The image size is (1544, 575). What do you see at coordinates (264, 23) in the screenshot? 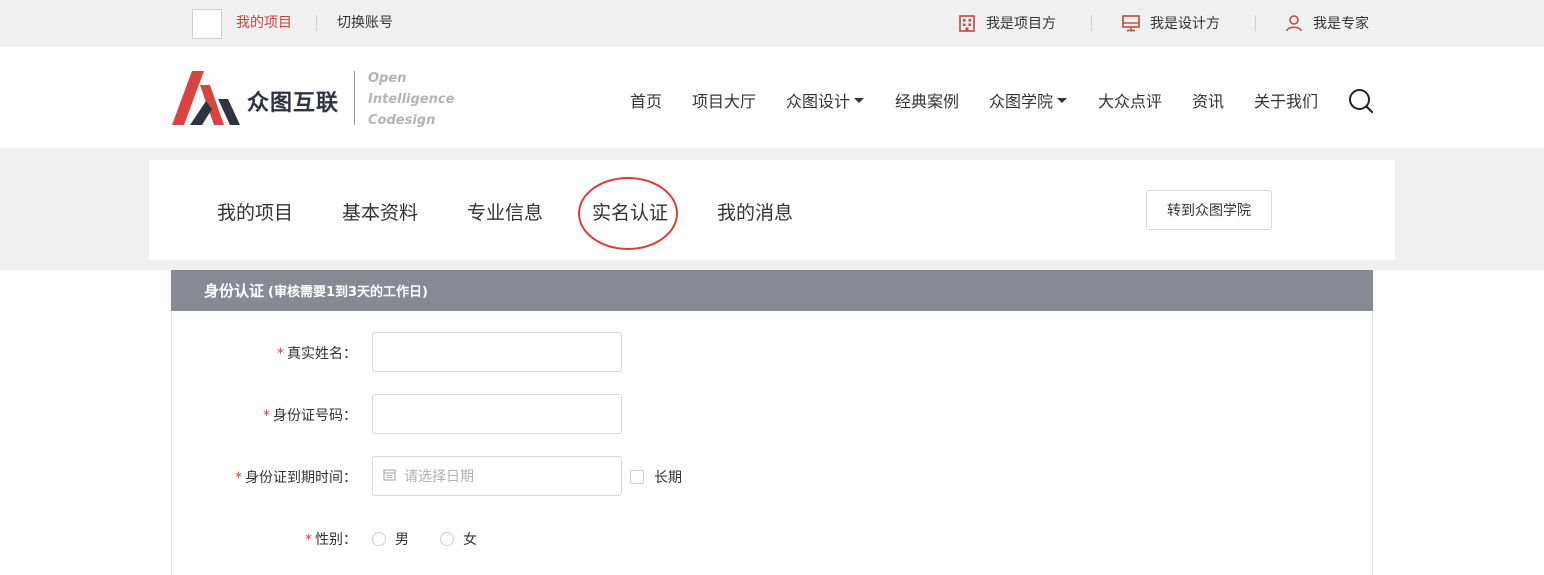
I see `top-my-projects-link: 我的项目` at bounding box center [264, 23].